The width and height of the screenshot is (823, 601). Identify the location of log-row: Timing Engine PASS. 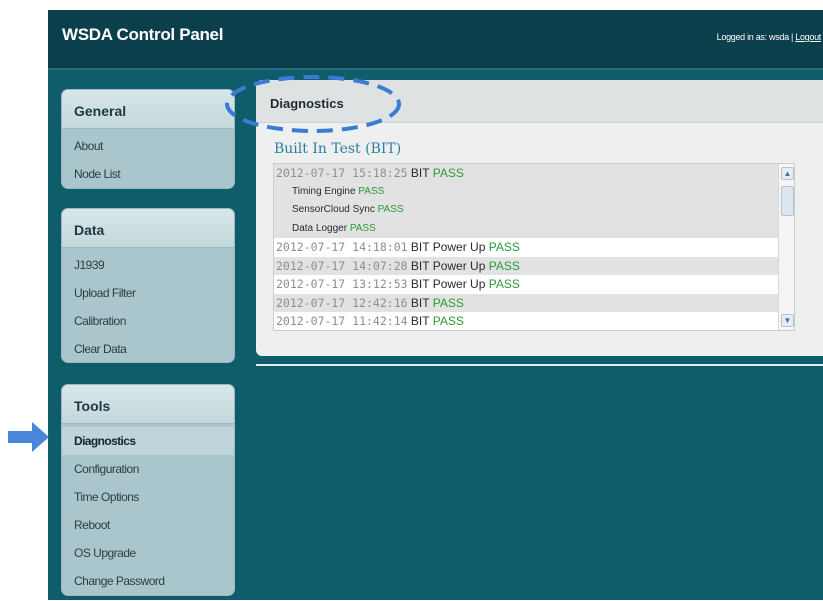
(534, 191).